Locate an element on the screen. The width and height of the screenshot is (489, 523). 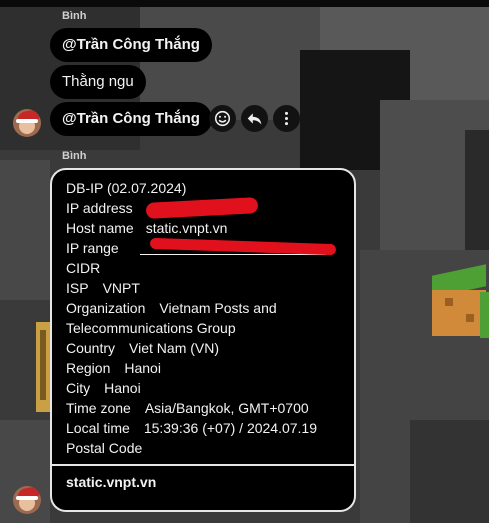
top-bar is located at coordinates (244, 3).